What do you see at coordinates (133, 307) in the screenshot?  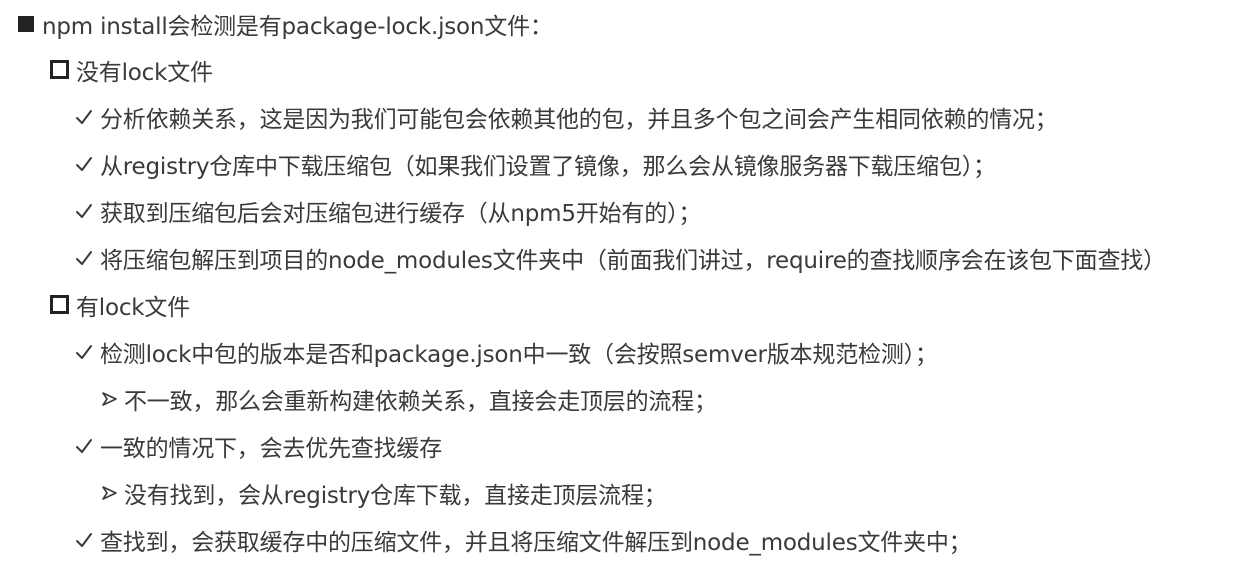 I see `list-item-text: 有lock文件` at bounding box center [133, 307].